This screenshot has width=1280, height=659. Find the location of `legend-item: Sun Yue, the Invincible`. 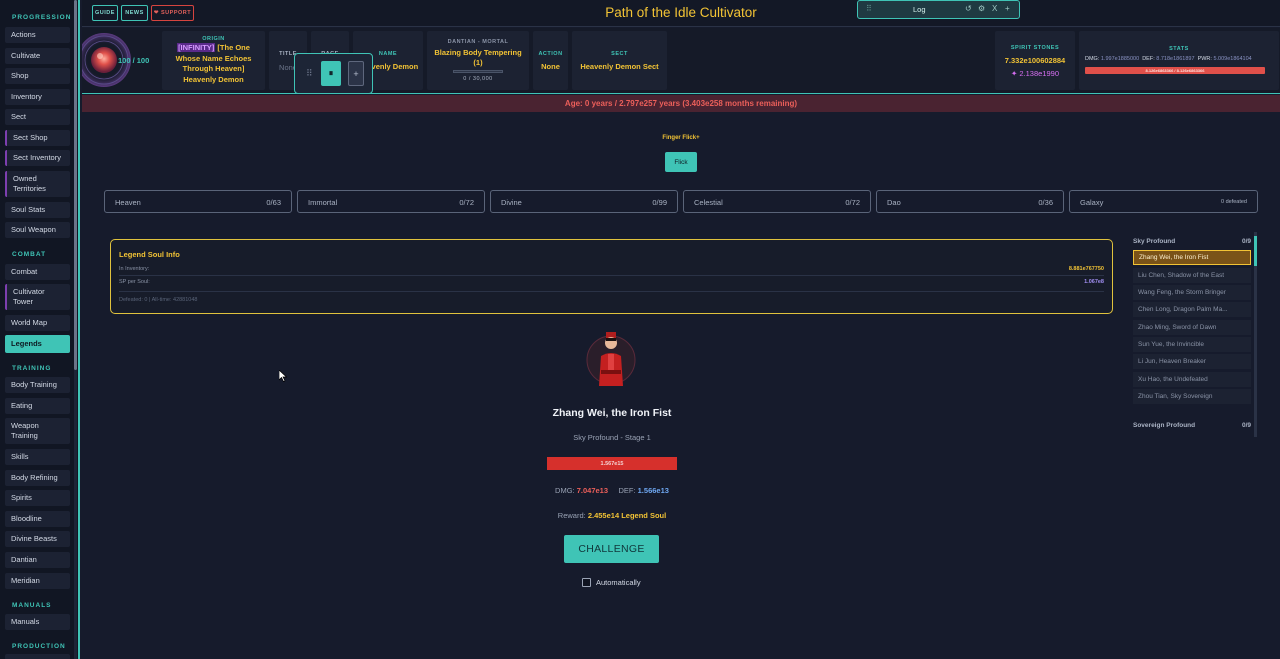

legend-item: Sun Yue, the Invincible is located at coordinates (1192, 344).